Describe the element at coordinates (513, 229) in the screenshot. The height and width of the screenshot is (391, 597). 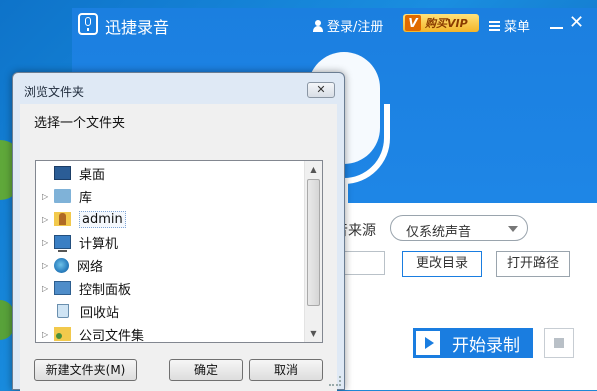
I see `dropdown-arrow-icon` at that location.